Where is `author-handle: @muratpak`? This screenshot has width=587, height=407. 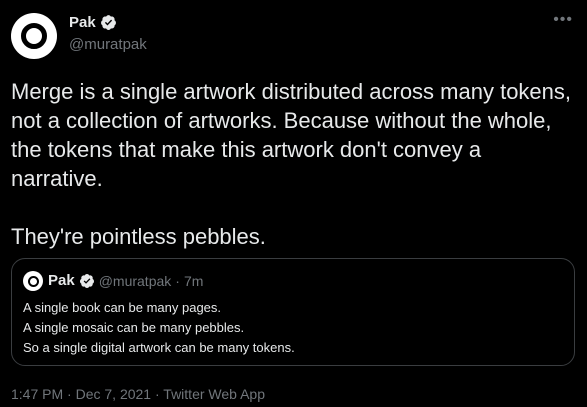
author-handle: @muratpak is located at coordinates (108, 44).